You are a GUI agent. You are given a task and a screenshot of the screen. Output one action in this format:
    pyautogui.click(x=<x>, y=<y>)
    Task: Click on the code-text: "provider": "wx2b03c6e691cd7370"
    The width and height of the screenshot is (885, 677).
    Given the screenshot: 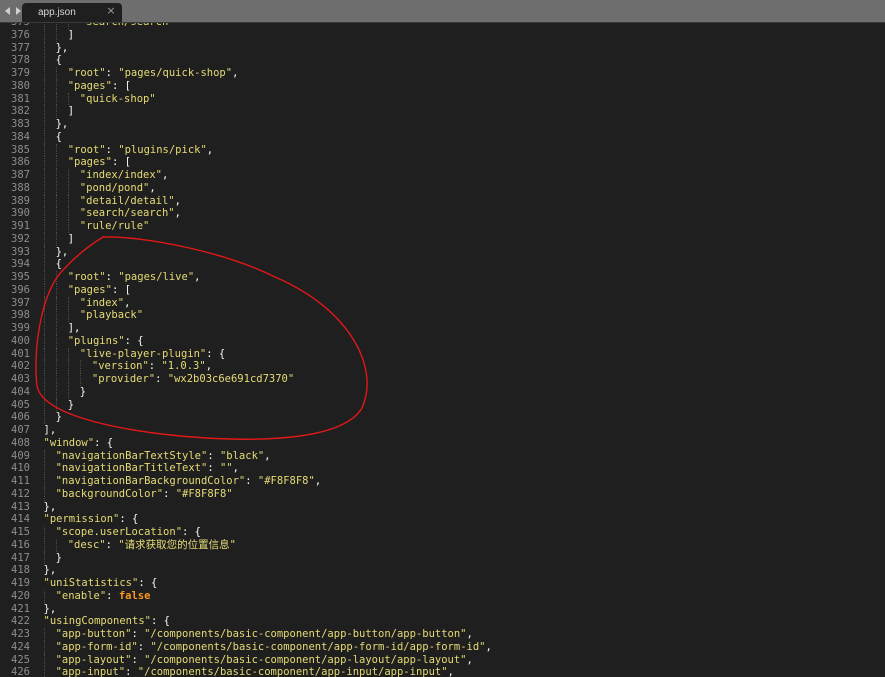 What is the action you would take?
    pyautogui.click(x=193, y=379)
    